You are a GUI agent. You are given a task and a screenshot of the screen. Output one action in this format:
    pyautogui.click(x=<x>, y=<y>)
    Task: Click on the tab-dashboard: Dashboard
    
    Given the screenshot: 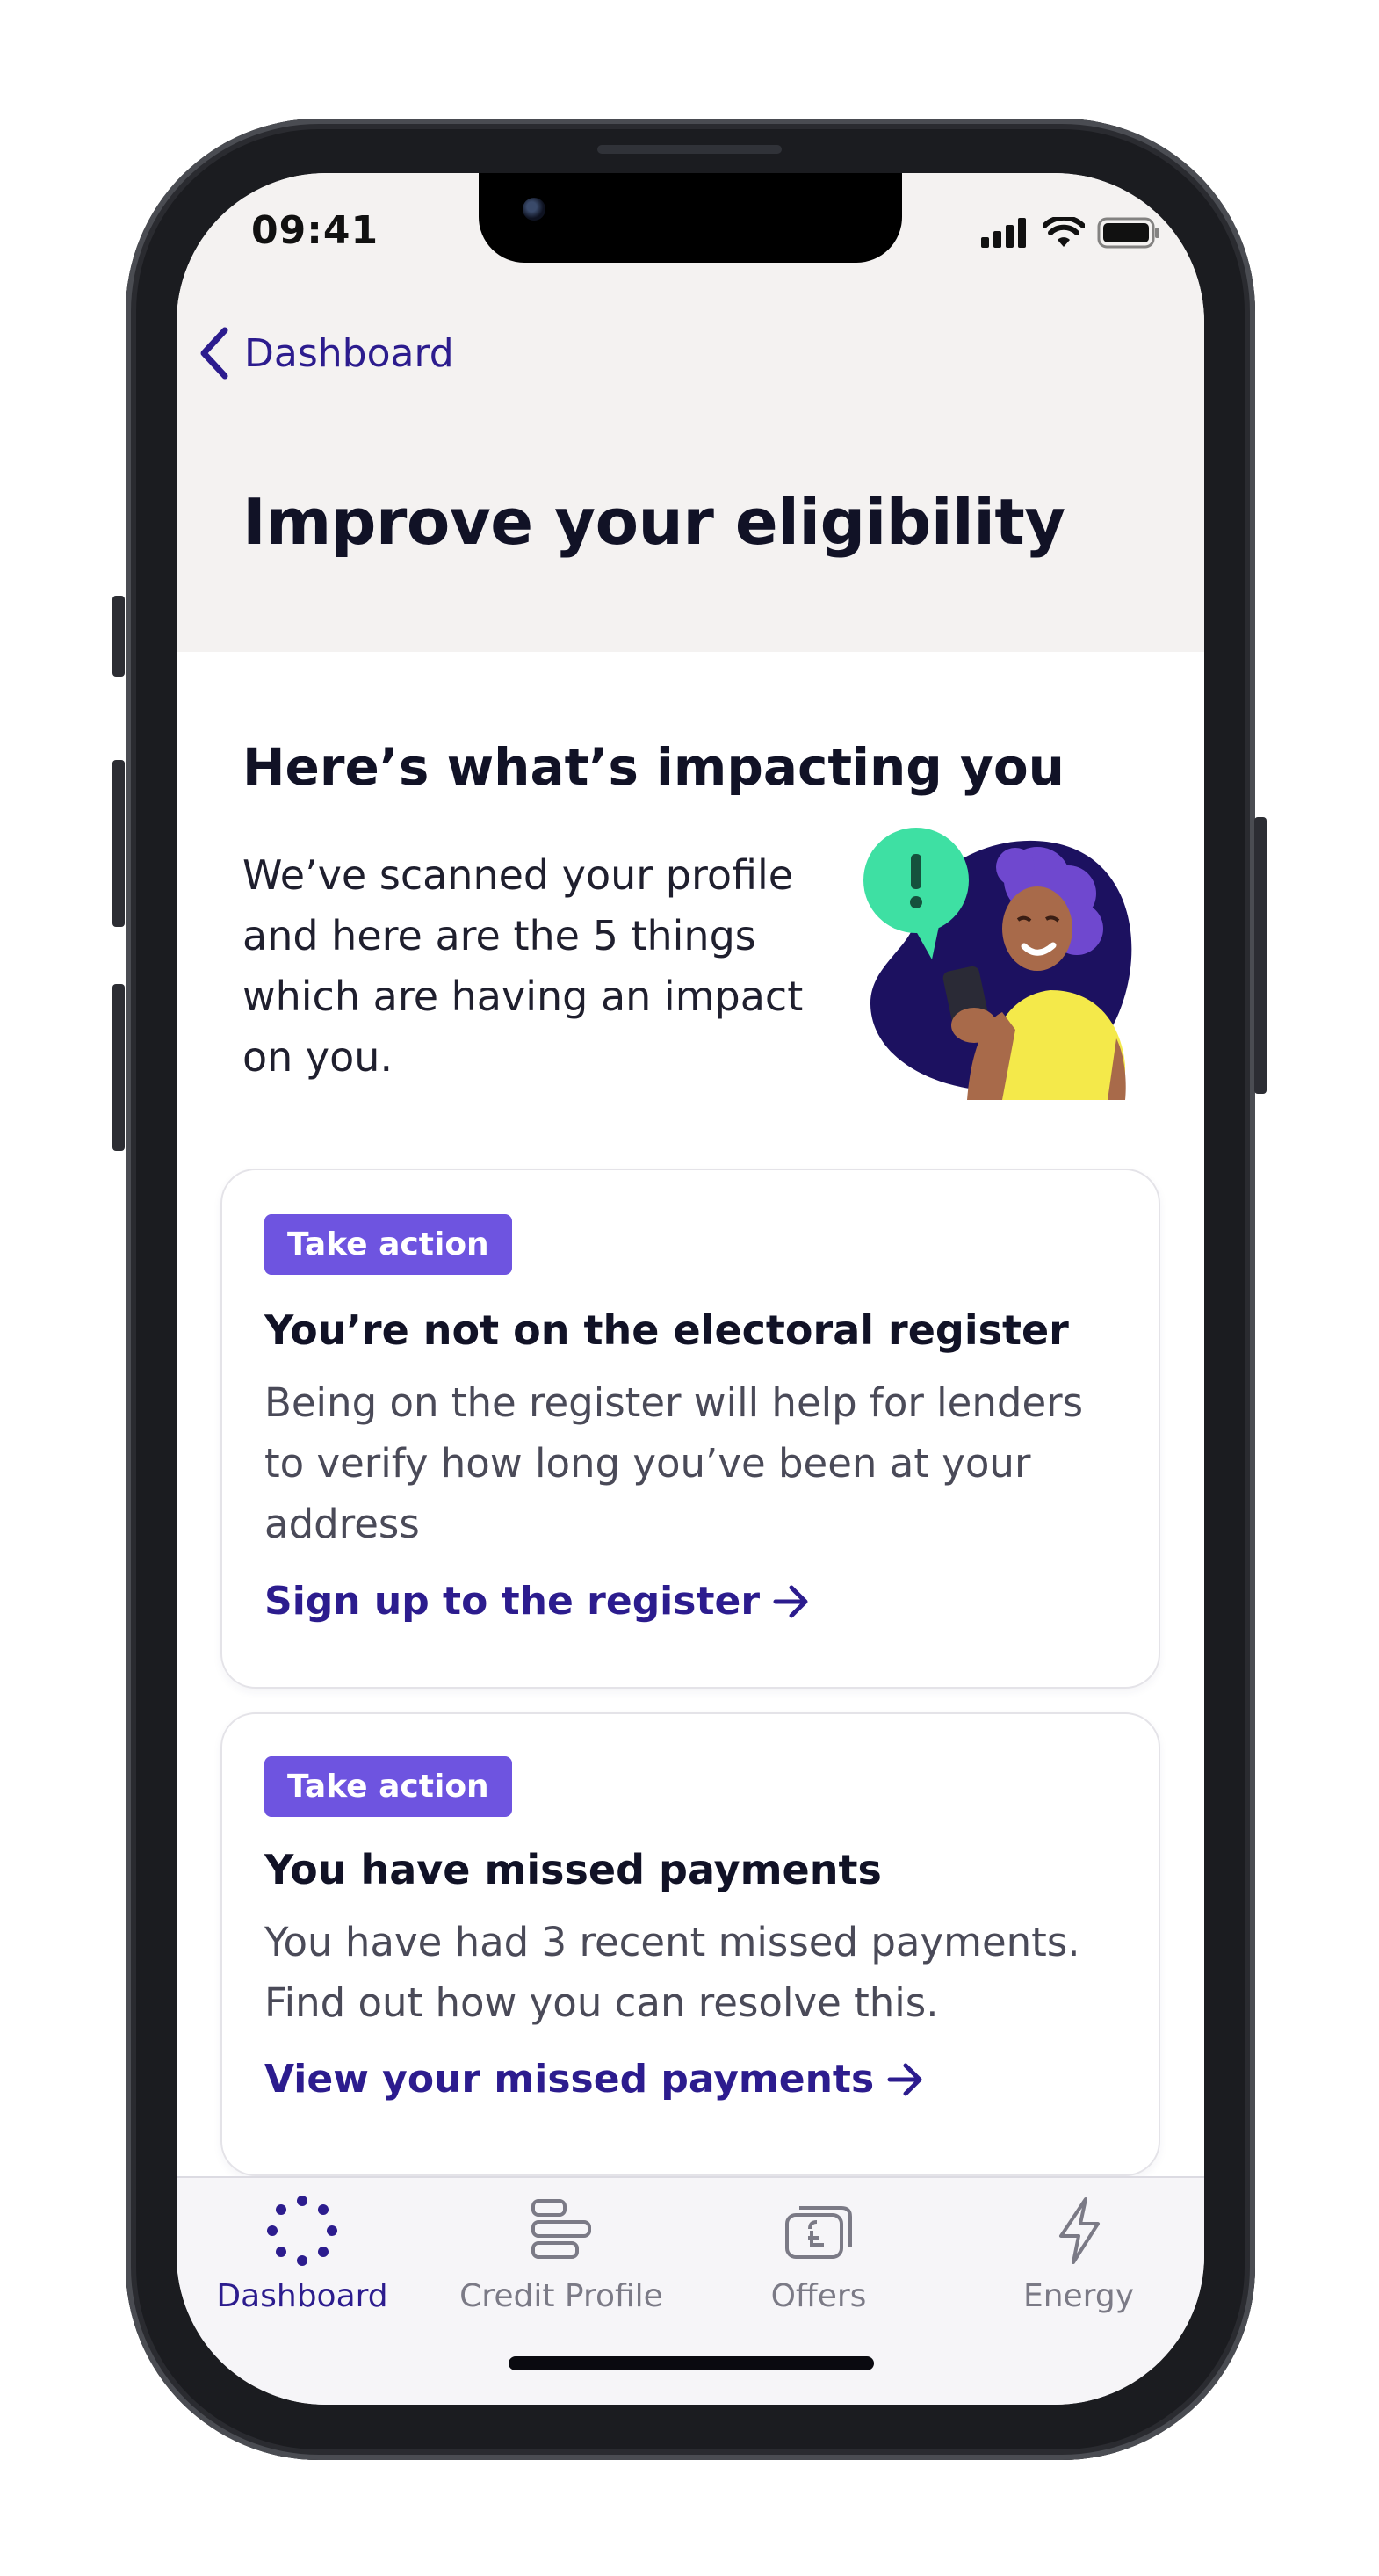 What is the action you would take?
    pyautogui.click(x=302, y=2255)
    